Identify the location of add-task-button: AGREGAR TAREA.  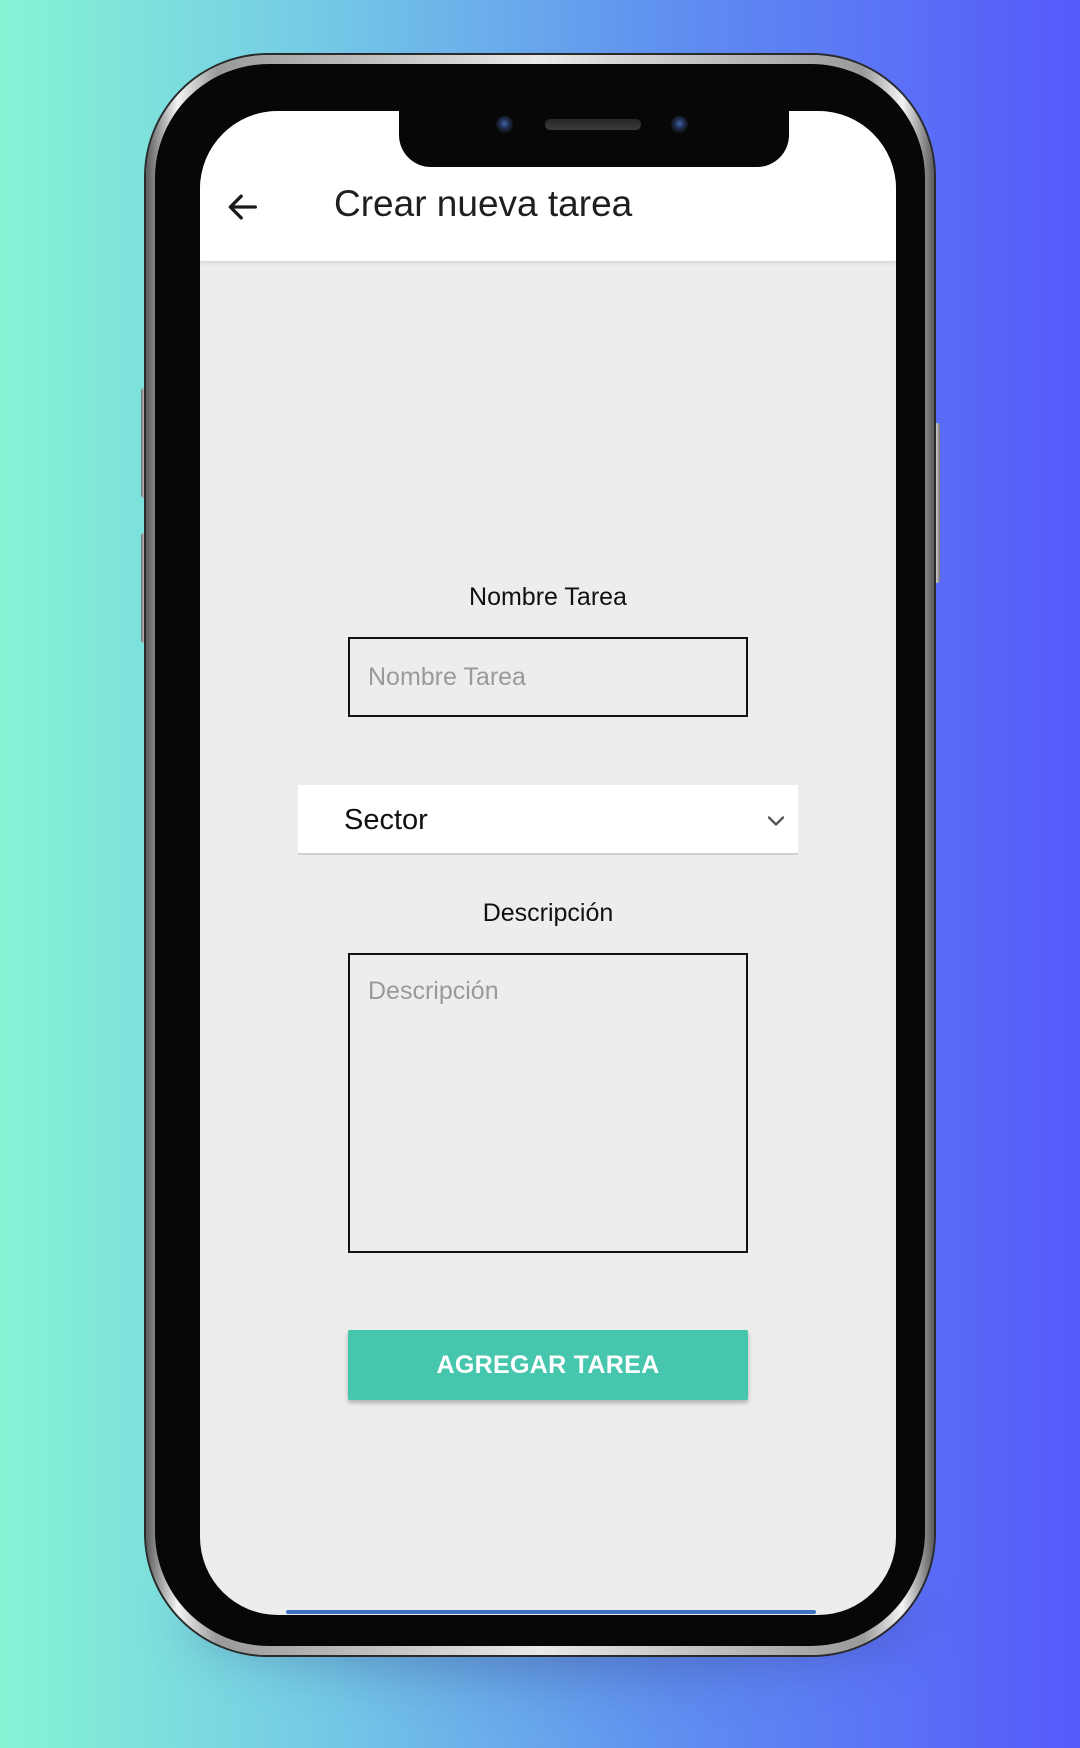
(548, 1365).